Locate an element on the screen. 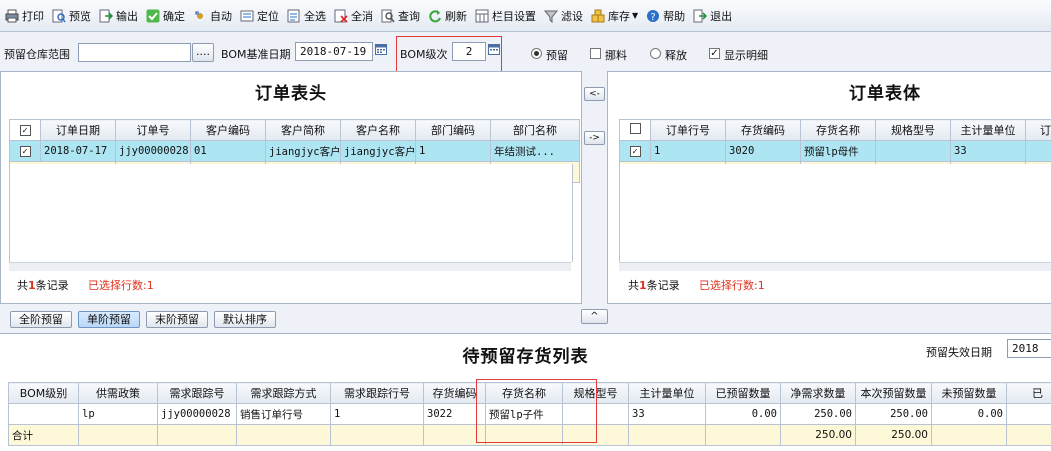 This screenshot has height=451, width=1051. show-detail-checkbox: ✓ is located at coordinates (714, 53).